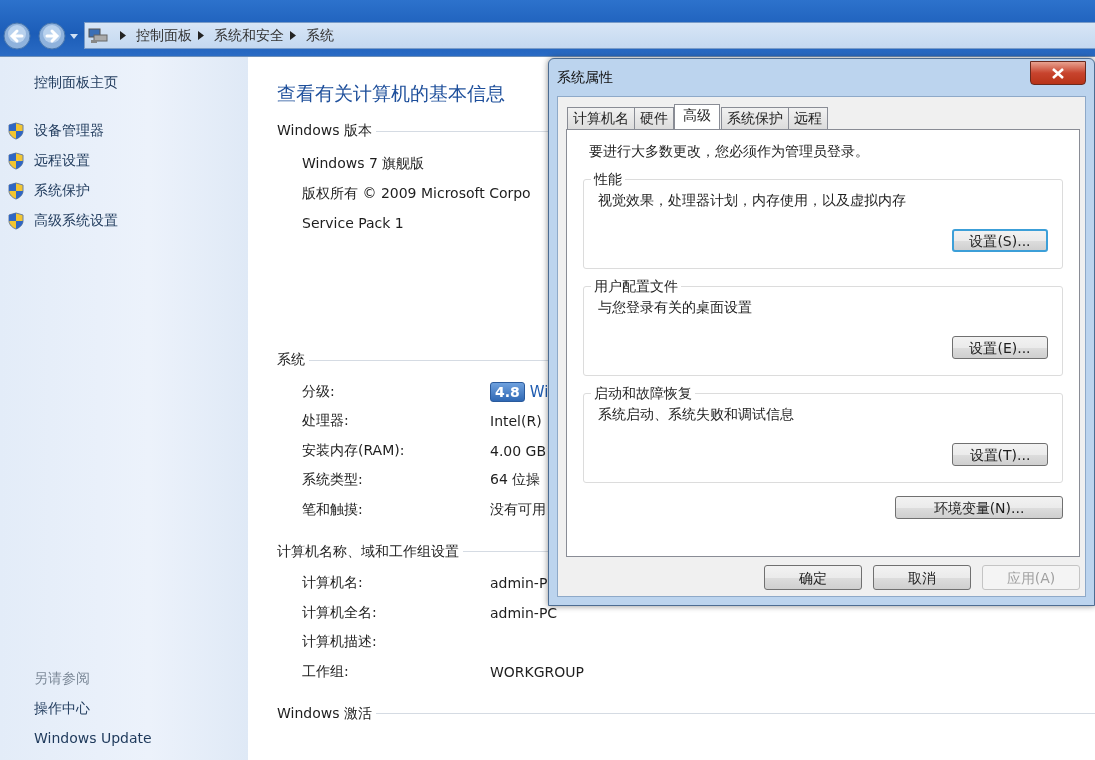 The image size is (1095, 760). Describe the element at coordinates (696, 415) in the screenshot. I see `group-description: 系统启动、系统失败和调试信息` at that location.